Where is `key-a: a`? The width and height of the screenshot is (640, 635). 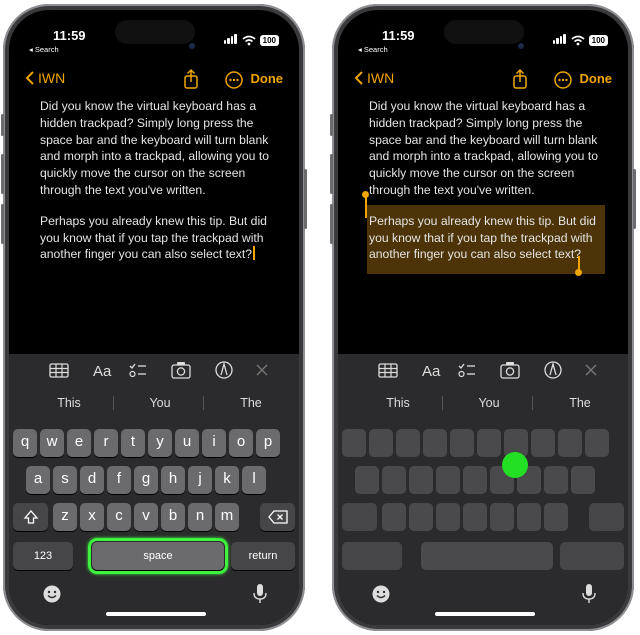
key-a: a is located at coordinates (38, 480).